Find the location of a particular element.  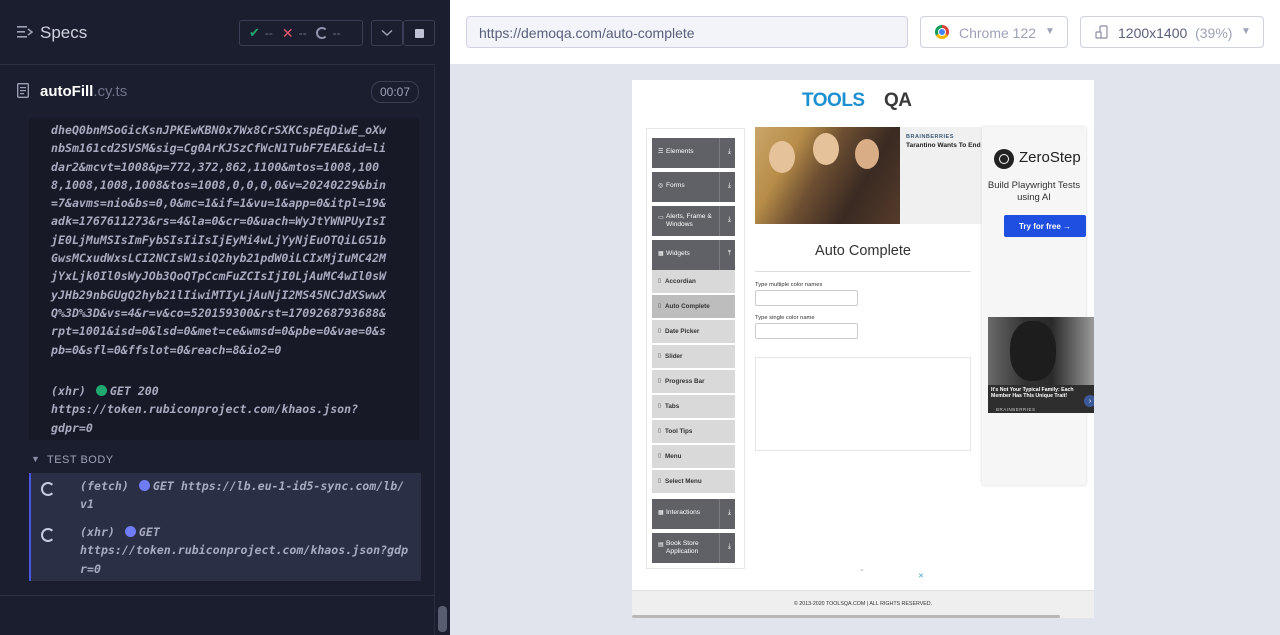

menu-item-tabs: ▯ Tabs is located at coordinates (693, 407).